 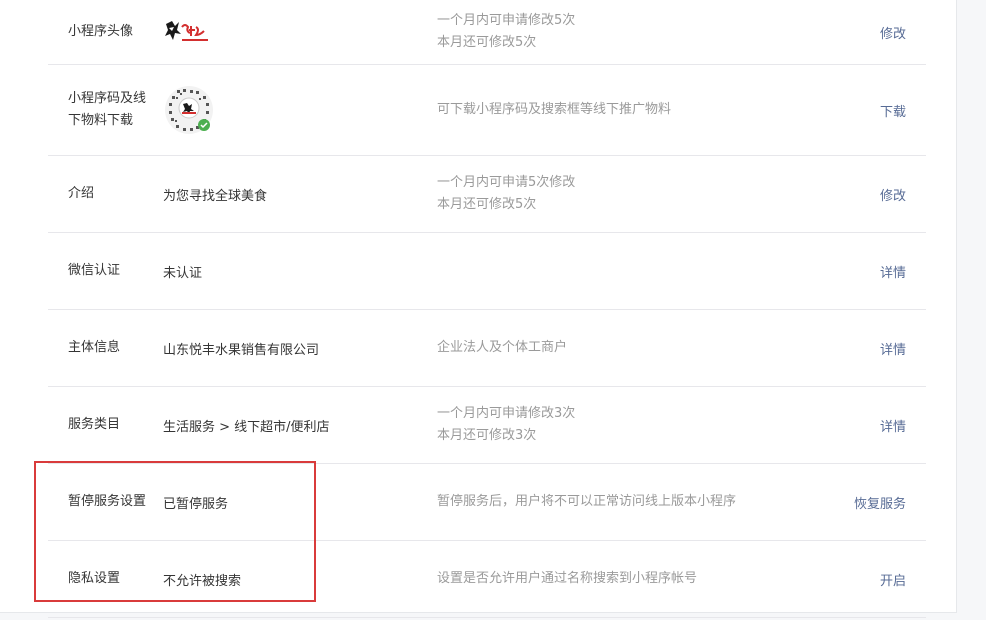 I want to click on modify-avatar-link: 修改, so click(x=893, y=32).